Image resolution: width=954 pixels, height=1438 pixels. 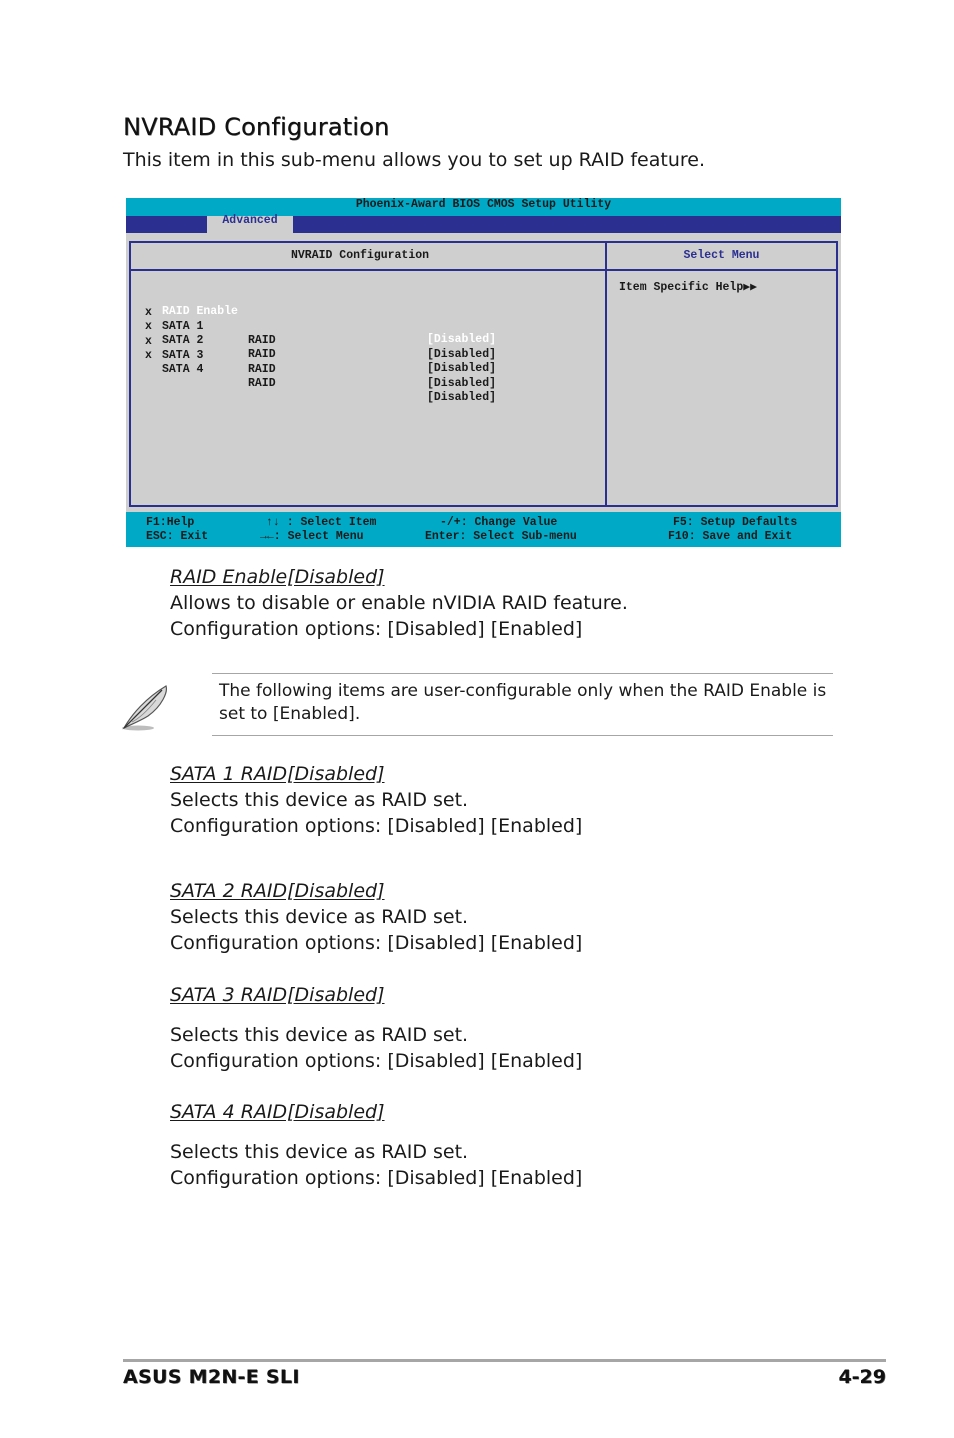 I want to click on key-f1-help: F1:Help, so click(x=170, y=522).